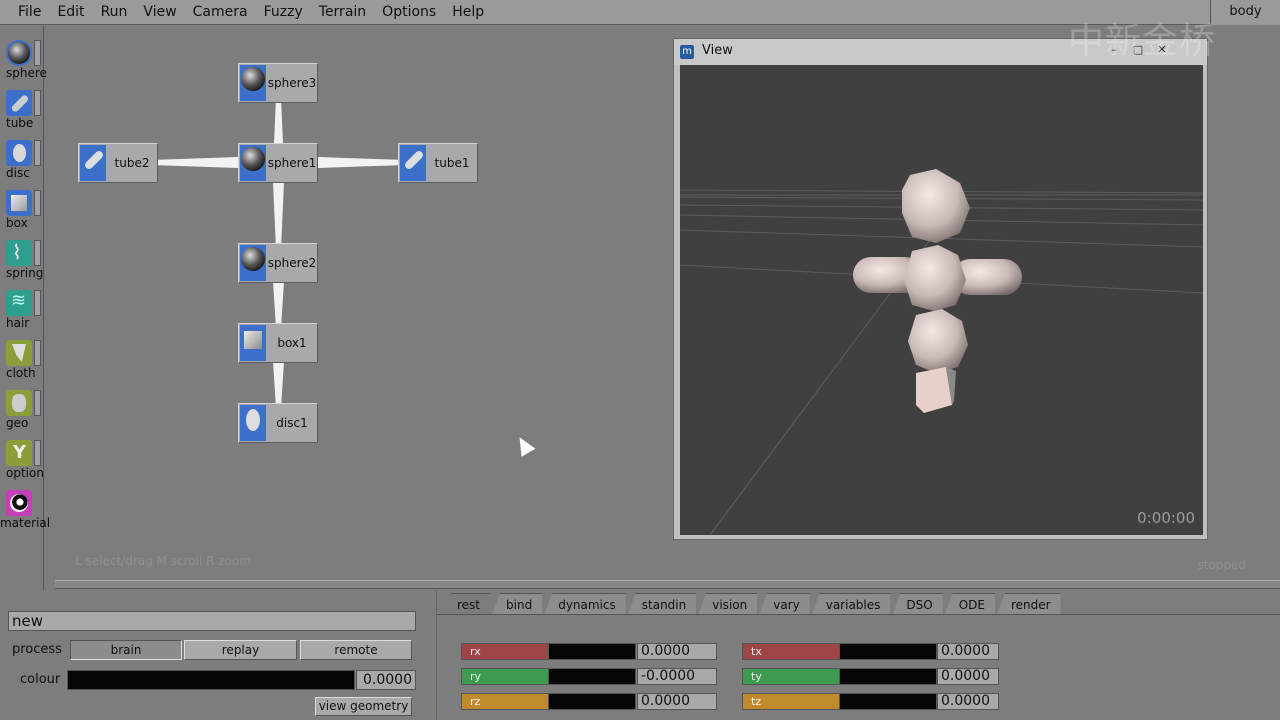 This screenshot has height=720, width=1280. I want to click on tab-dso: DSO, so click(917, 604).